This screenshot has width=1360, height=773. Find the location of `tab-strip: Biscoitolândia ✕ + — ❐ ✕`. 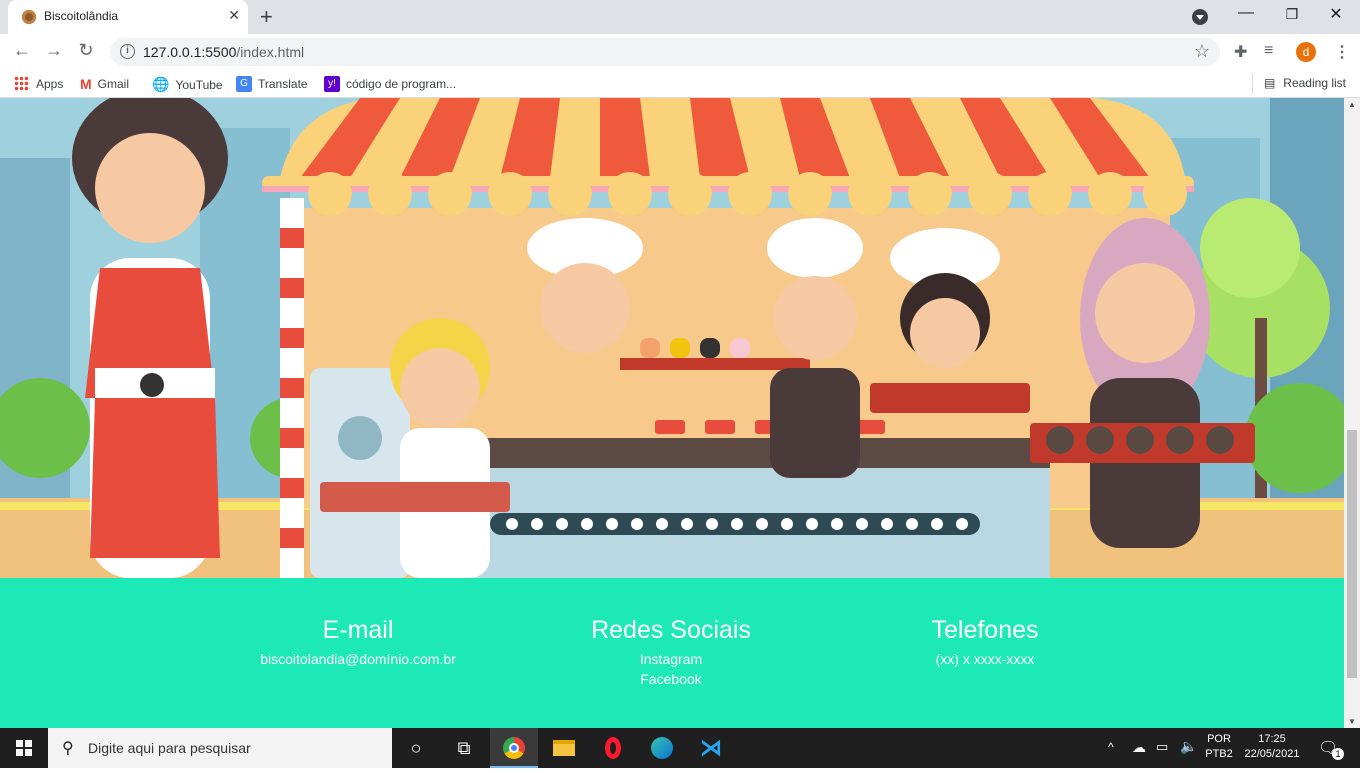

tab-strip: Biscoitolândia ✕ + — ❐ ✕ is located at coordinates (680, 17).